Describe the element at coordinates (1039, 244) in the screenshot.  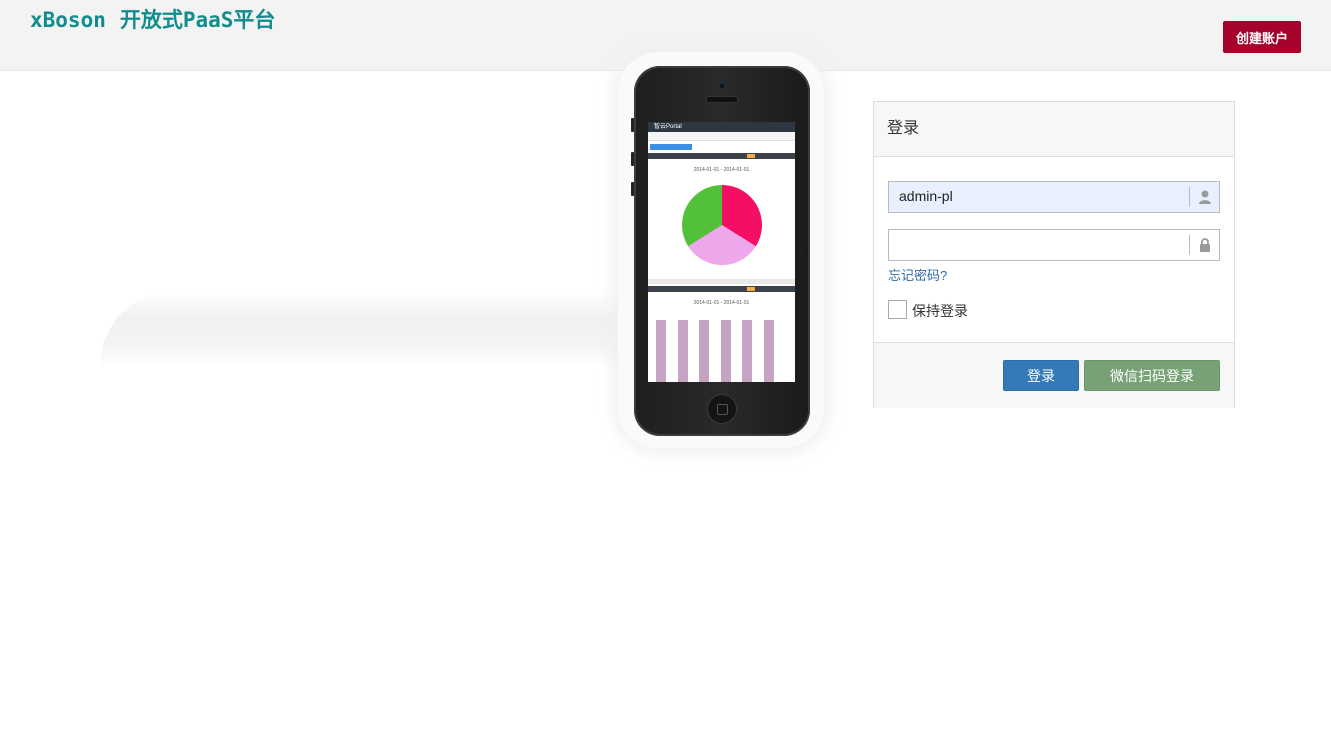
I see `password-input` at that location.